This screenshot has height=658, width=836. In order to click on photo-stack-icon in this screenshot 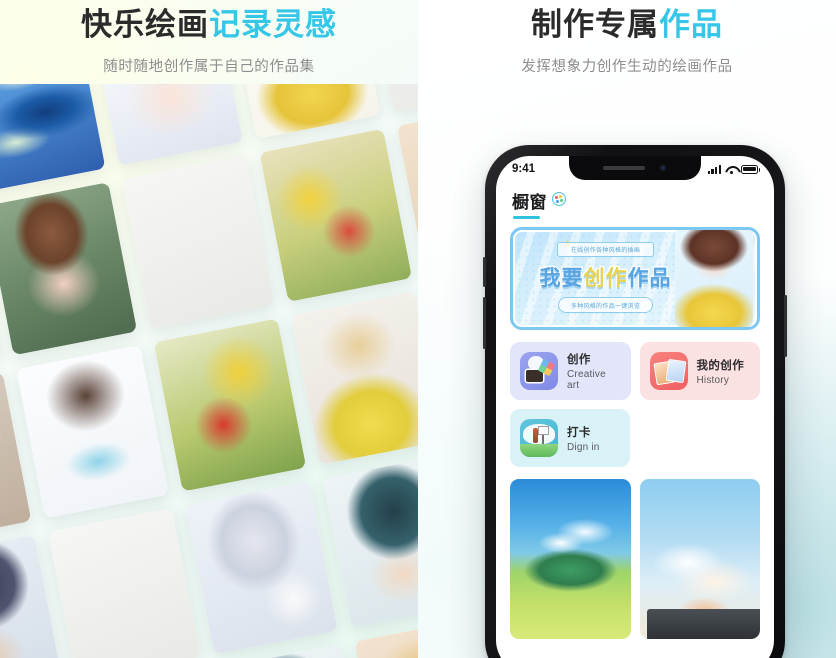, I will do `click(668, 371)`.